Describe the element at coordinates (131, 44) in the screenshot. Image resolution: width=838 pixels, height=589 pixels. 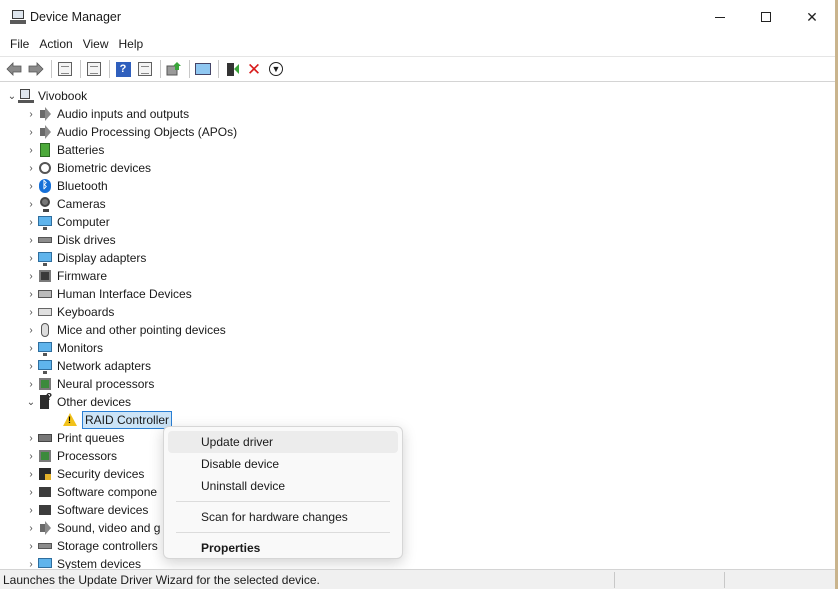
I see `menu-help: Help` at that location.